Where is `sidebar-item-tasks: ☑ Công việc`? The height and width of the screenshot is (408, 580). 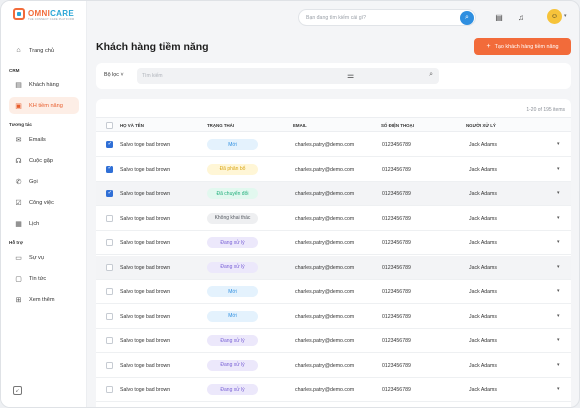
sidebar-item-tasks: ☑ Công việc is located at coordinates (44, 202).